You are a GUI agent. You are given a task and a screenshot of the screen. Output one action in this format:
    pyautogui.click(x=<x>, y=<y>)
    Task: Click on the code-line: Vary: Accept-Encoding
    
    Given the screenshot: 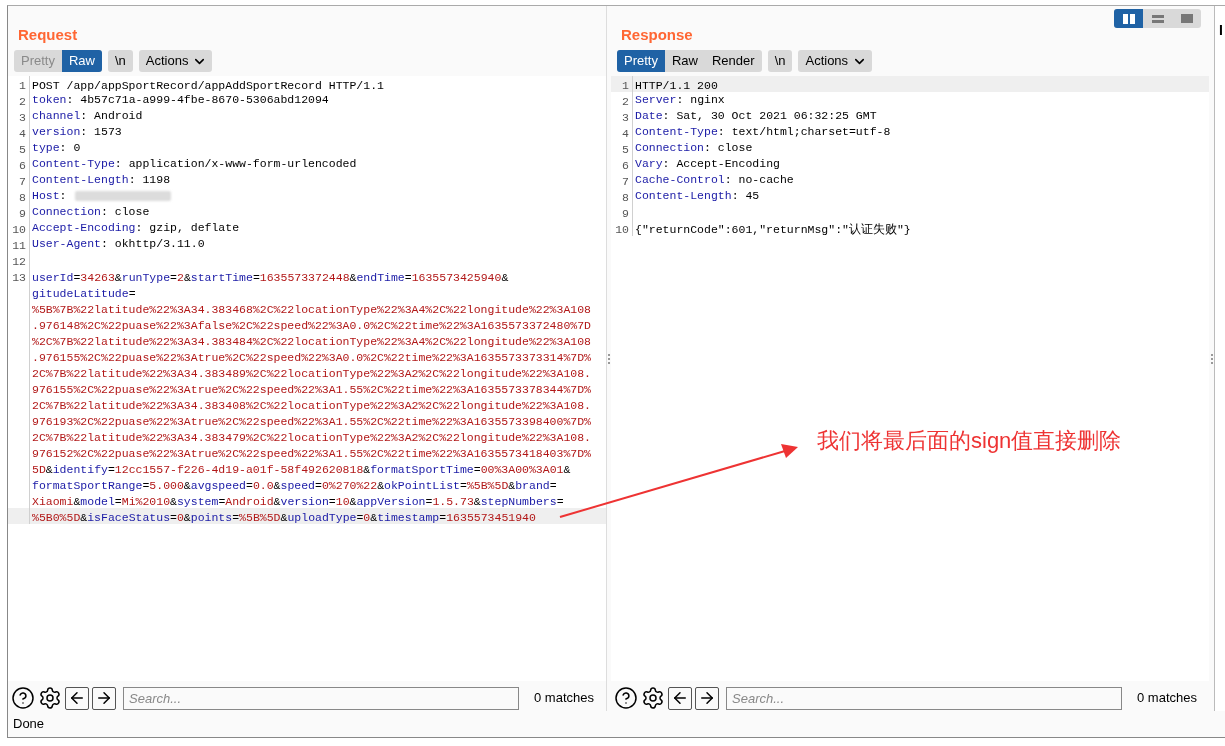 What is the action you would take?
    pyautogui.click(x=707, y=164)
    